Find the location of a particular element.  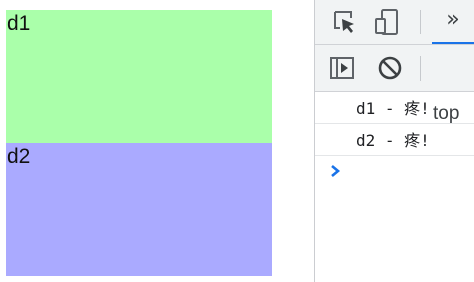

div-d1-label: d1 is located at coordinates (19, 23).